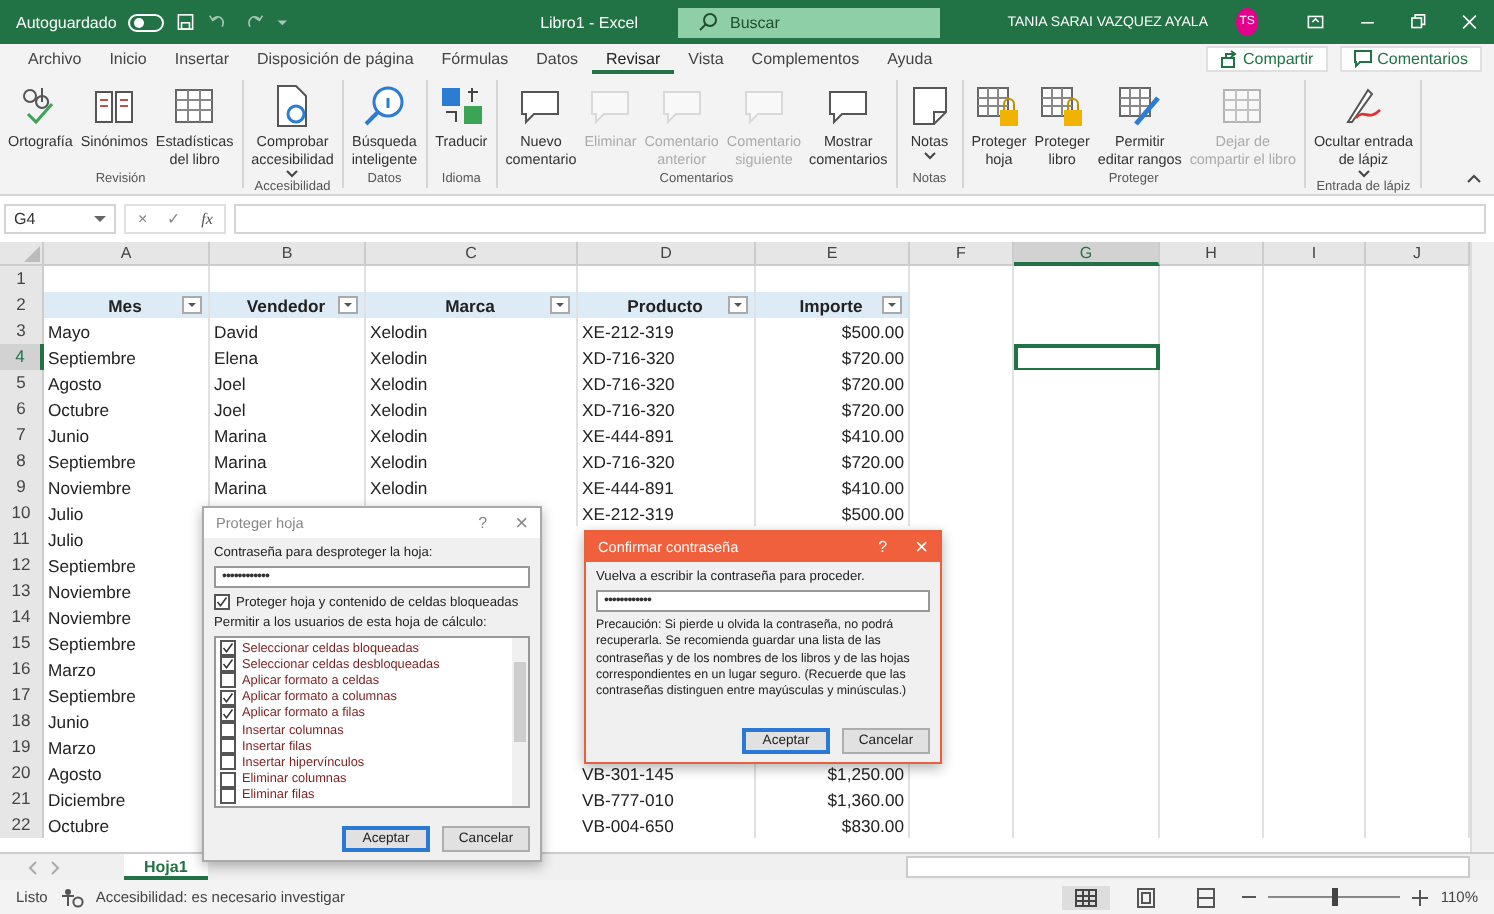  Describe the element at coordinates (22, 695) in the screenshot. I see `row-header: 17` at that location.